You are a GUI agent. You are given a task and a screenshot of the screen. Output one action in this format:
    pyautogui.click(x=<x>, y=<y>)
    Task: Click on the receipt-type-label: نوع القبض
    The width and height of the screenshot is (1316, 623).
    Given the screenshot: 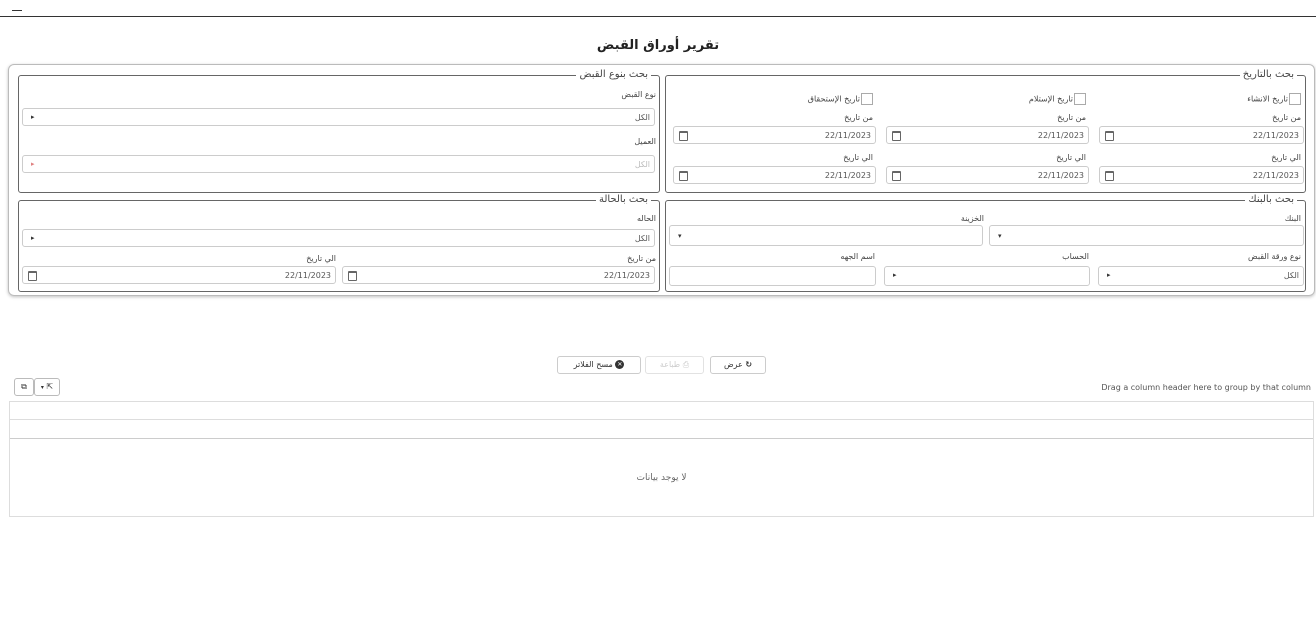 What is the action you would take?
    pyautogui.click(x=638, y=94)
    